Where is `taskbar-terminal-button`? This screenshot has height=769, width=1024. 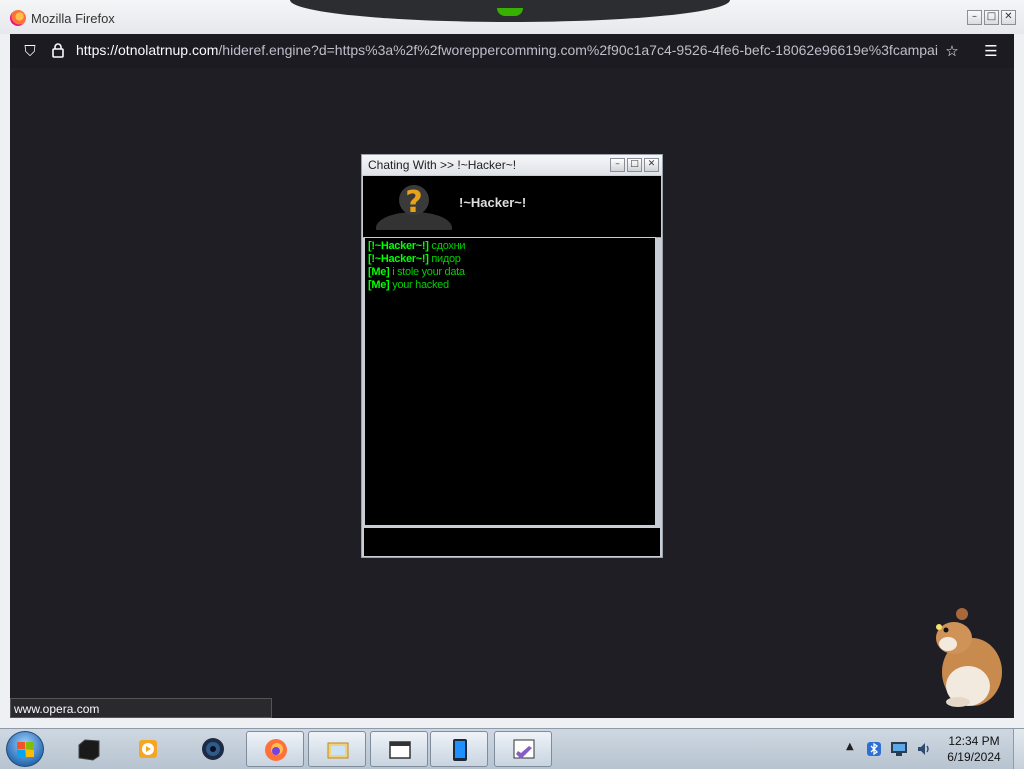
taskbar-terminal-button is located at coordinates (89, 749).